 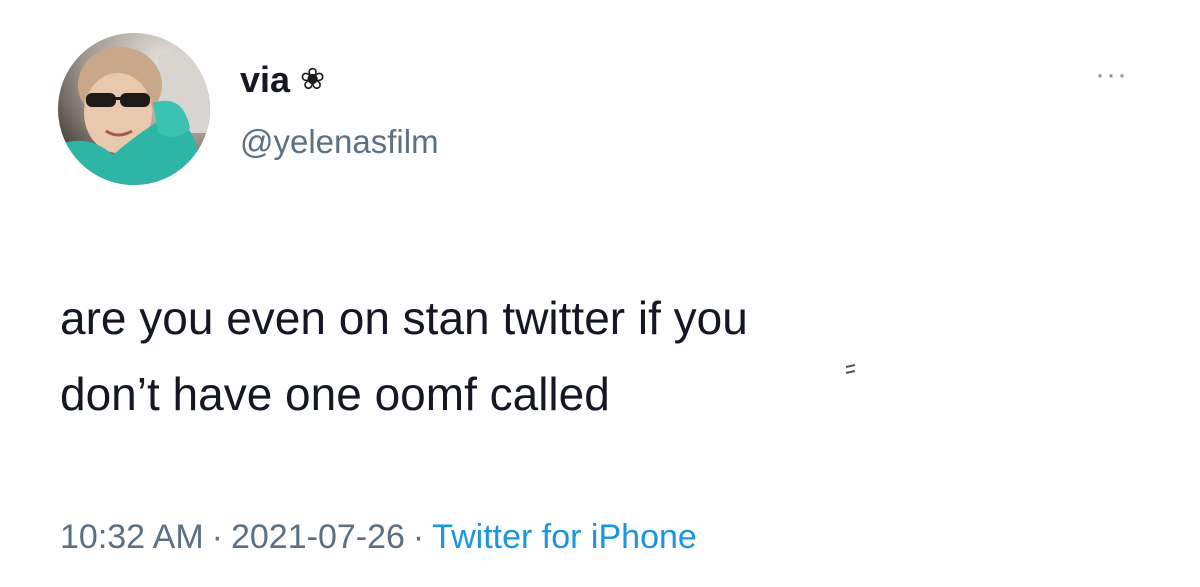 What do you see at coordinates (335, 394) in the screenshot?
I see `tweet-text-line-2: don’t have one oomf called` at bounding box center [335, 394].